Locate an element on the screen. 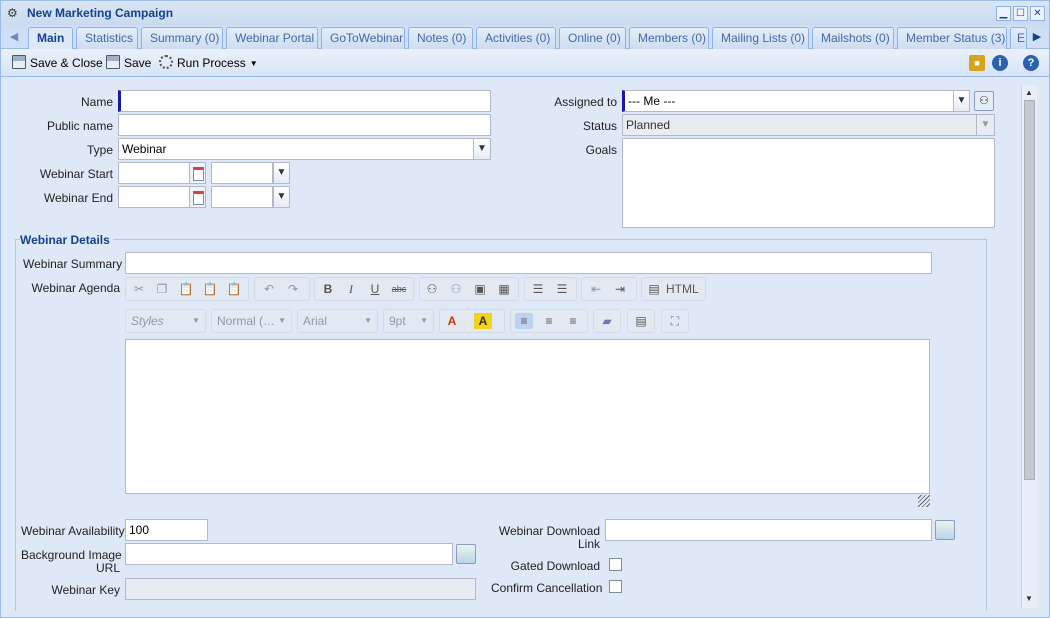  gated-download-checkbox is located at coordinates (615, 564).